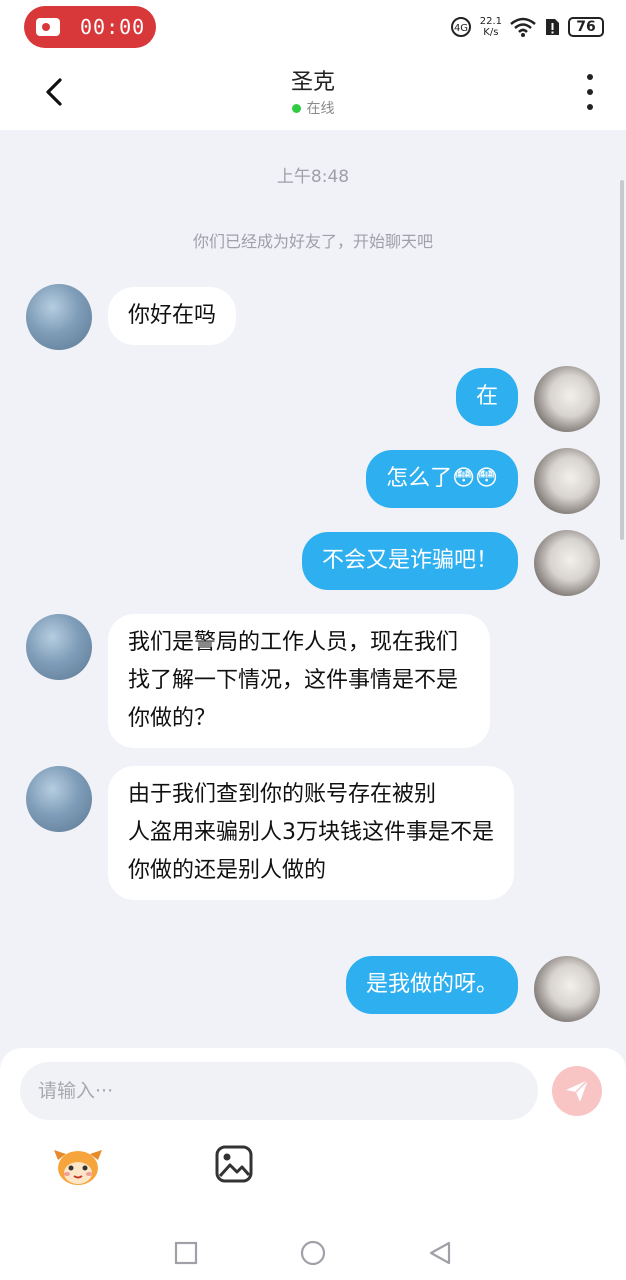  I want to click on send-button, so click(577, 1091).